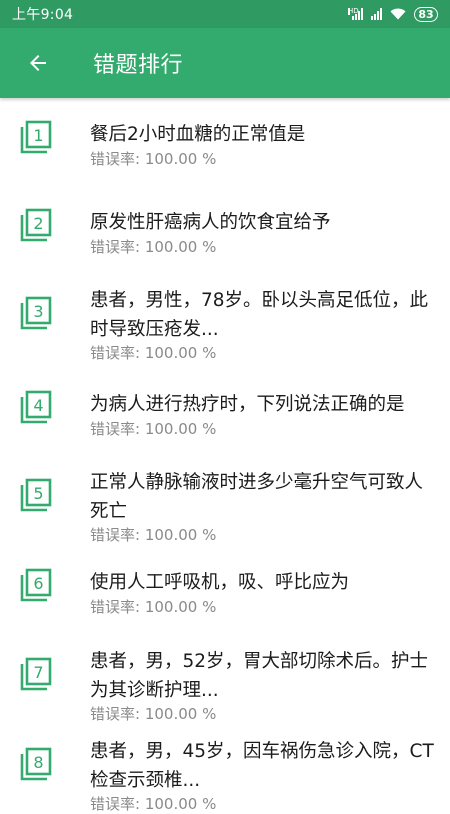 The height and width of the screenshot is (814, 450). I want to click on arrow-left-icon, so click(38, 63).